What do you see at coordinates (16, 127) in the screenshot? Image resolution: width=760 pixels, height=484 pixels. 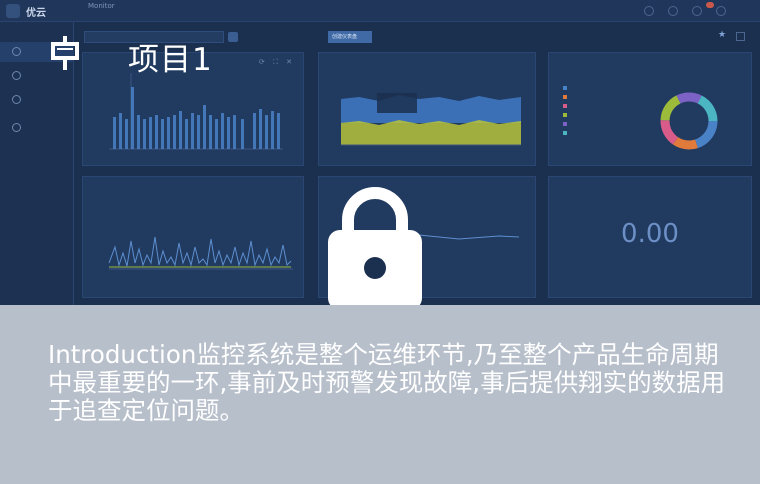 I see `eye-icon` at bounding box center [16, 127].